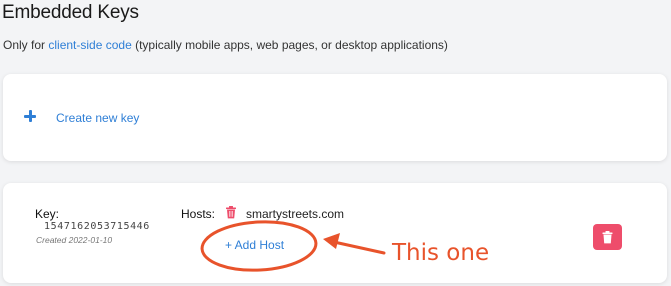 This screenshot has width=671, height=286. I want to click on key-label: Key:, so click(47, 214).